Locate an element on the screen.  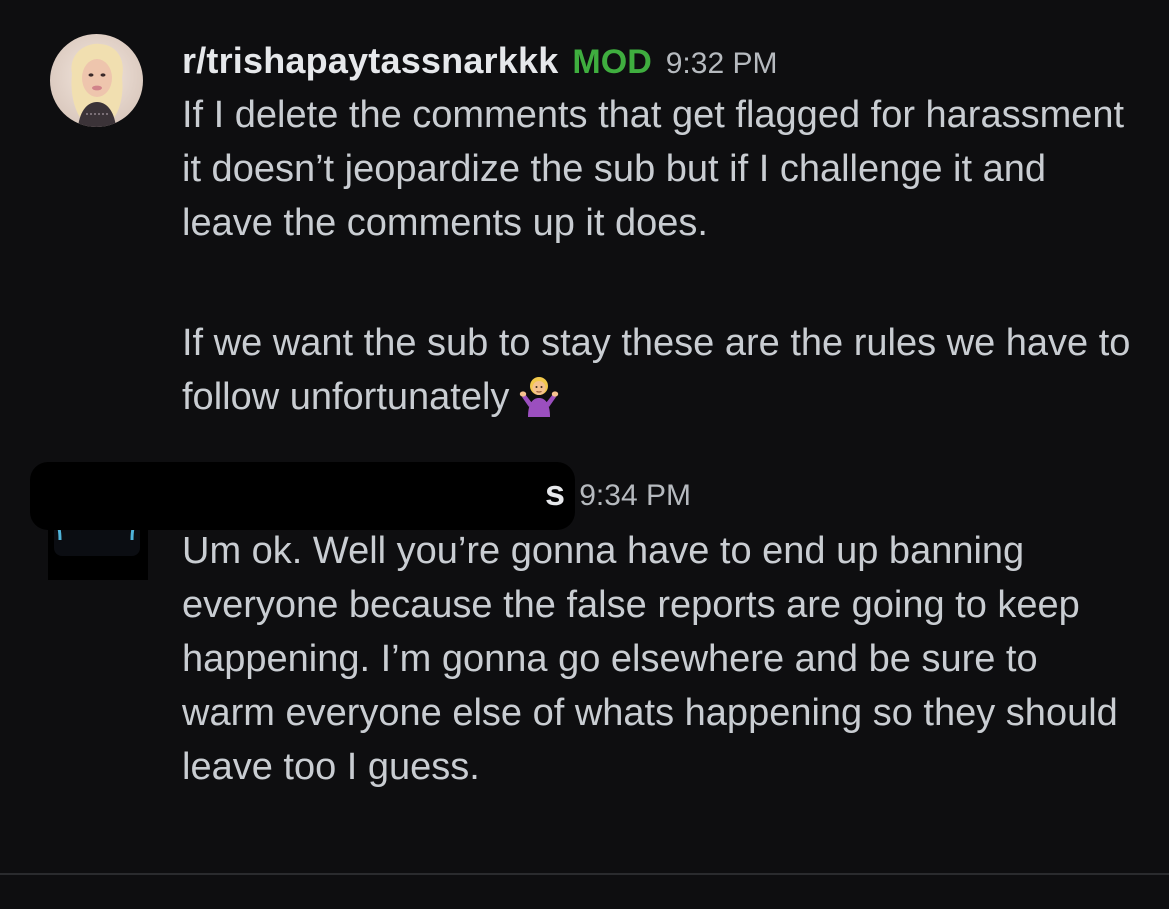
avatar-image is located at coordinates (96, 80).